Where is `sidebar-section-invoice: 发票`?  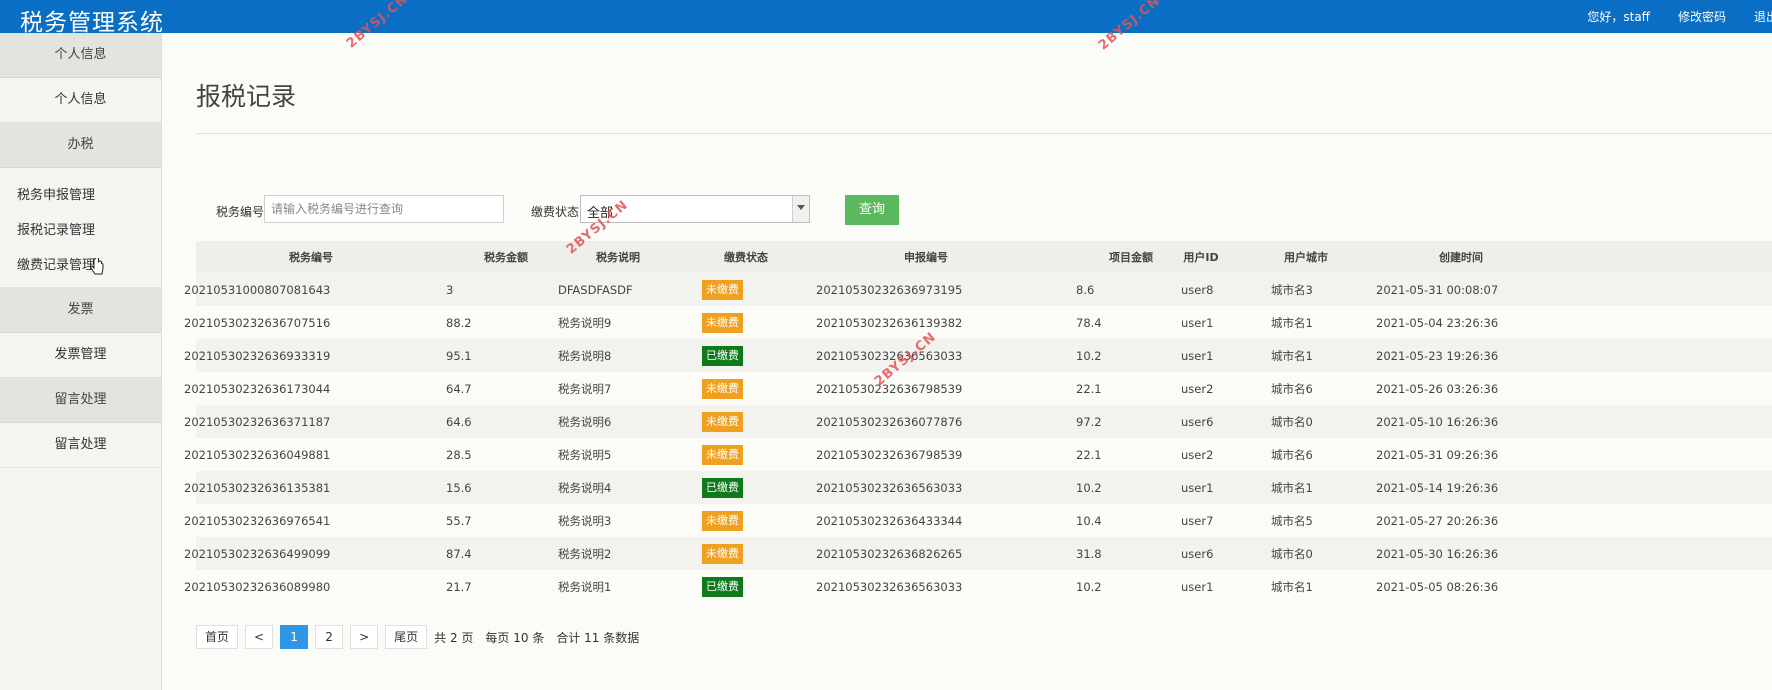
sidebar-section-invoice: 发票 is located at coordinates (80, 310).